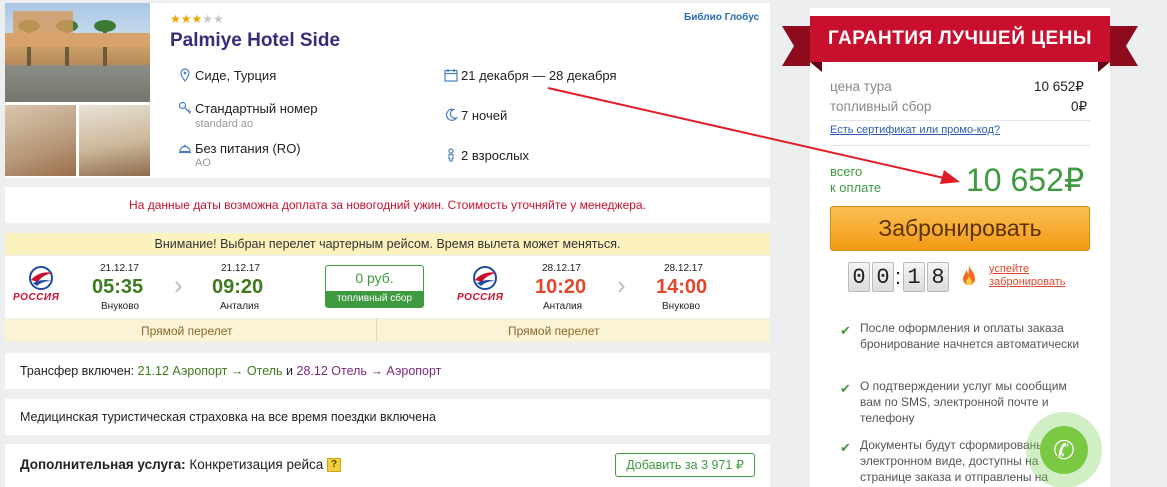 Image resolution: width=1167 pixels, height=487 pixels. Describe the element at coordinates (451, 155) in the screenshot. I see `person-icon` at that location.